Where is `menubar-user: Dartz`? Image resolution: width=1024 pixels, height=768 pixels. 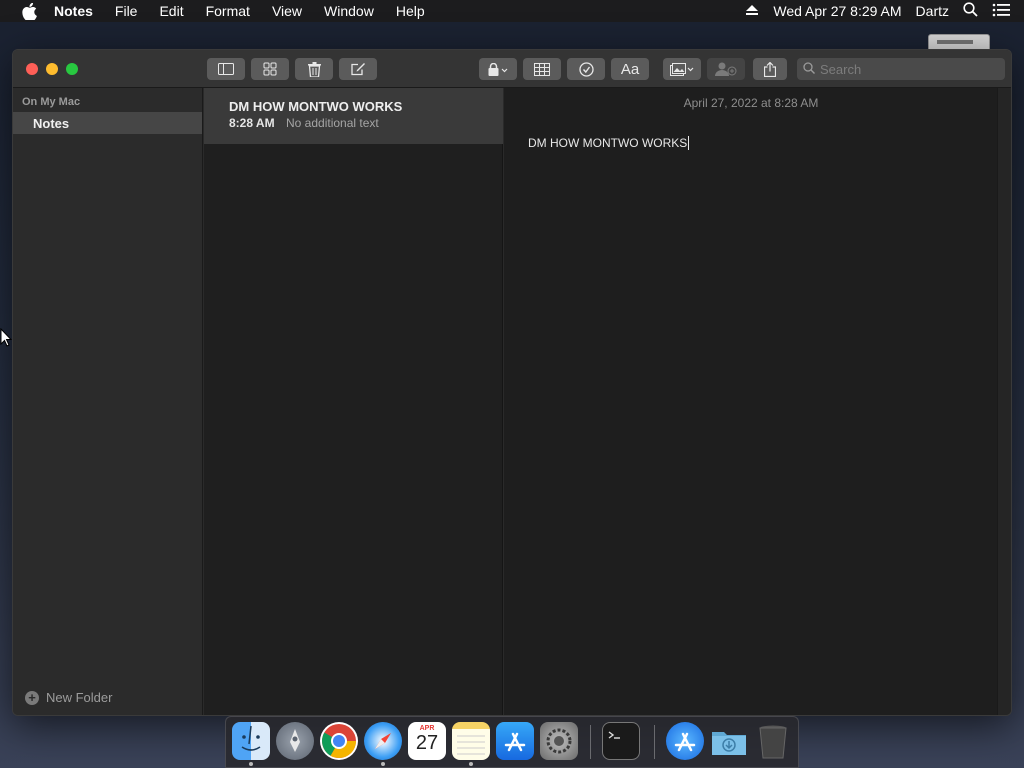
menubar-user: Dartz is located at coordinates (932, 11).